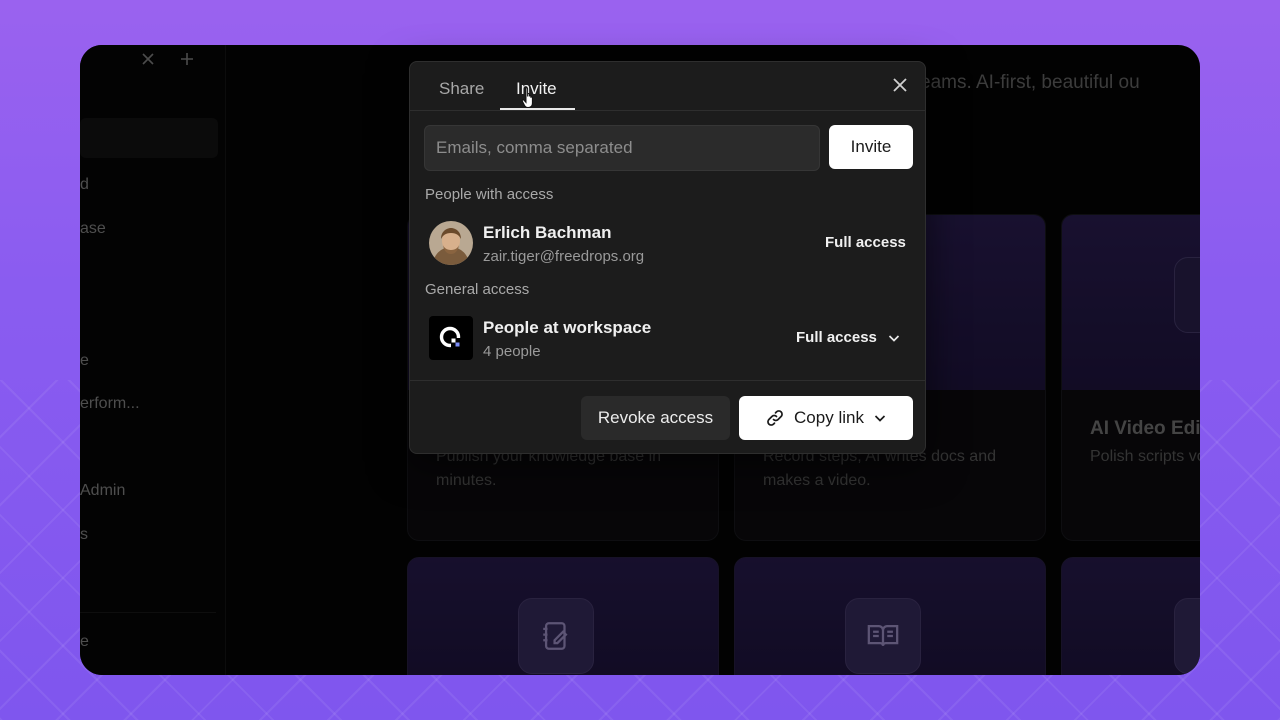  What do you see at coordinates (556, 636) in the screenshot?
I see `notebook-edit-icon` at bounding box center [556, 636].